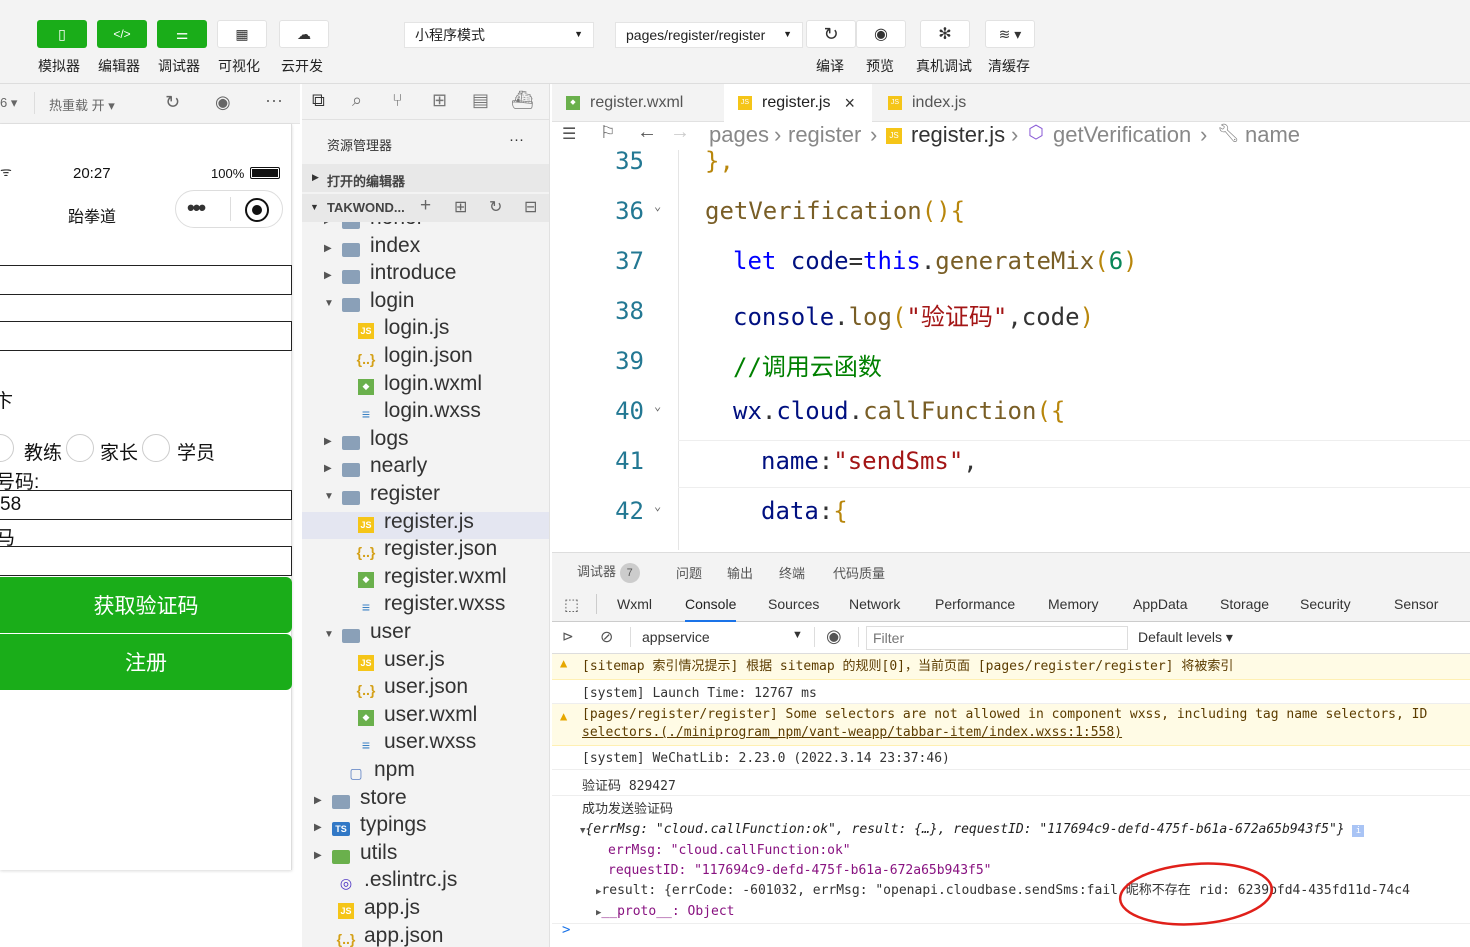 Image resolution: width=1470 pixels, height=947 pixels. Describe the element at coordinates (571, 605) in the screenshot. I see `inspect-element-icon: ⬚` at that location.